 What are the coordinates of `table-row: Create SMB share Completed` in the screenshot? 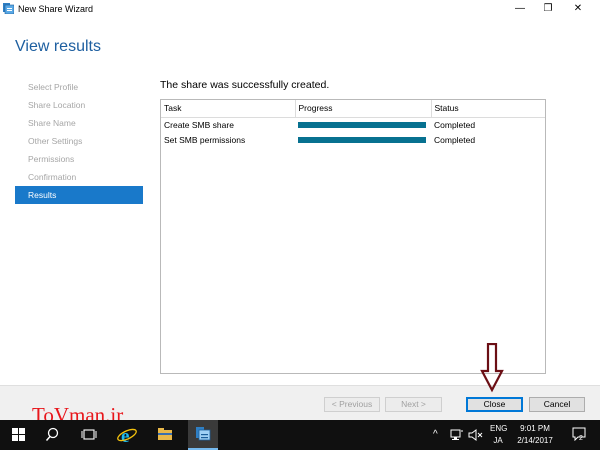 It's located at (353, 124).